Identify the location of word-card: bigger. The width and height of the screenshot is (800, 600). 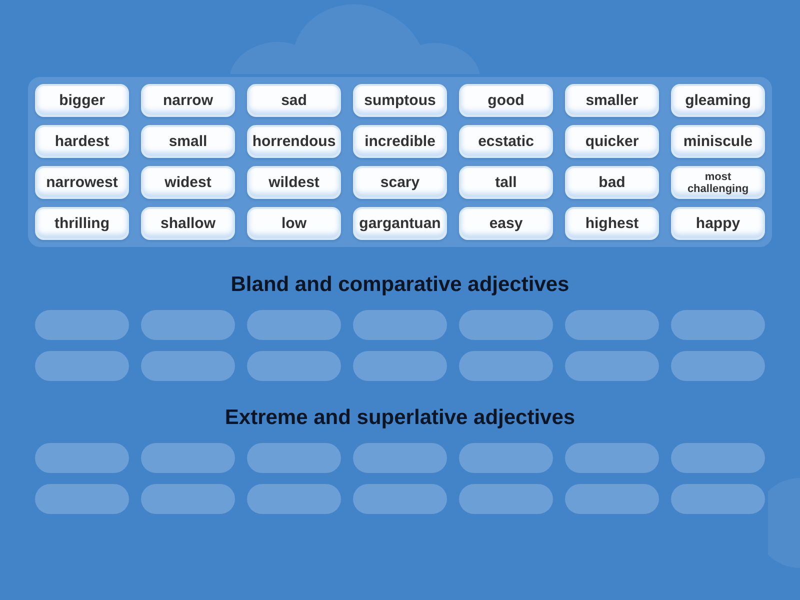
(82, 100).